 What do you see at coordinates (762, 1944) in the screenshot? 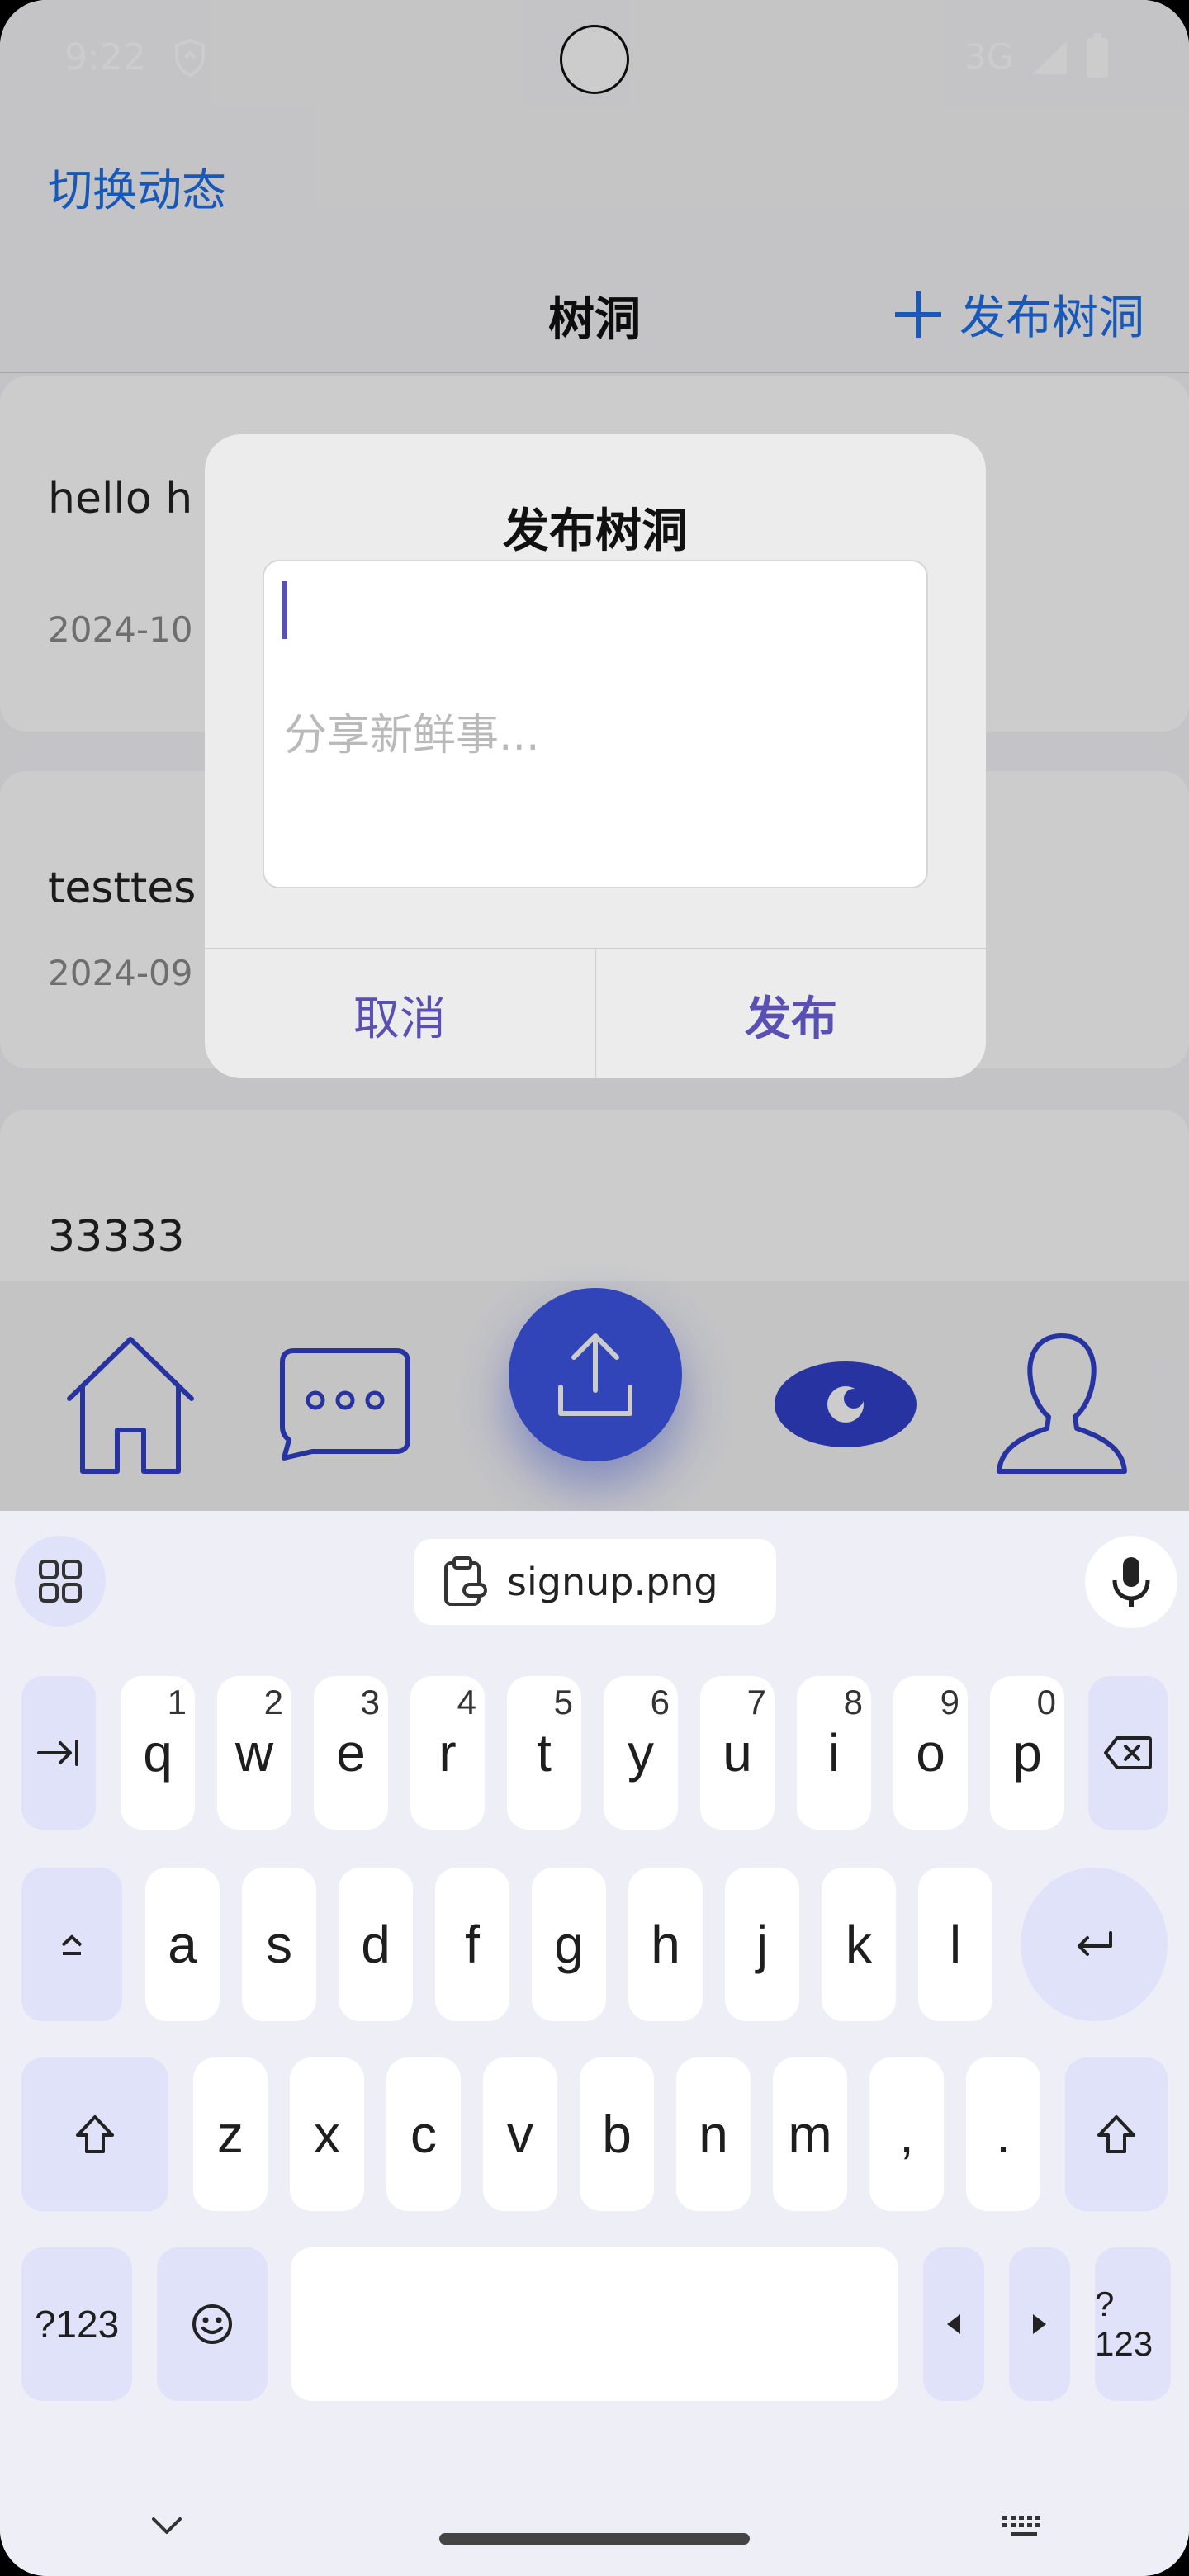
I see `key-j: j` at bounding box center [762, 1944].